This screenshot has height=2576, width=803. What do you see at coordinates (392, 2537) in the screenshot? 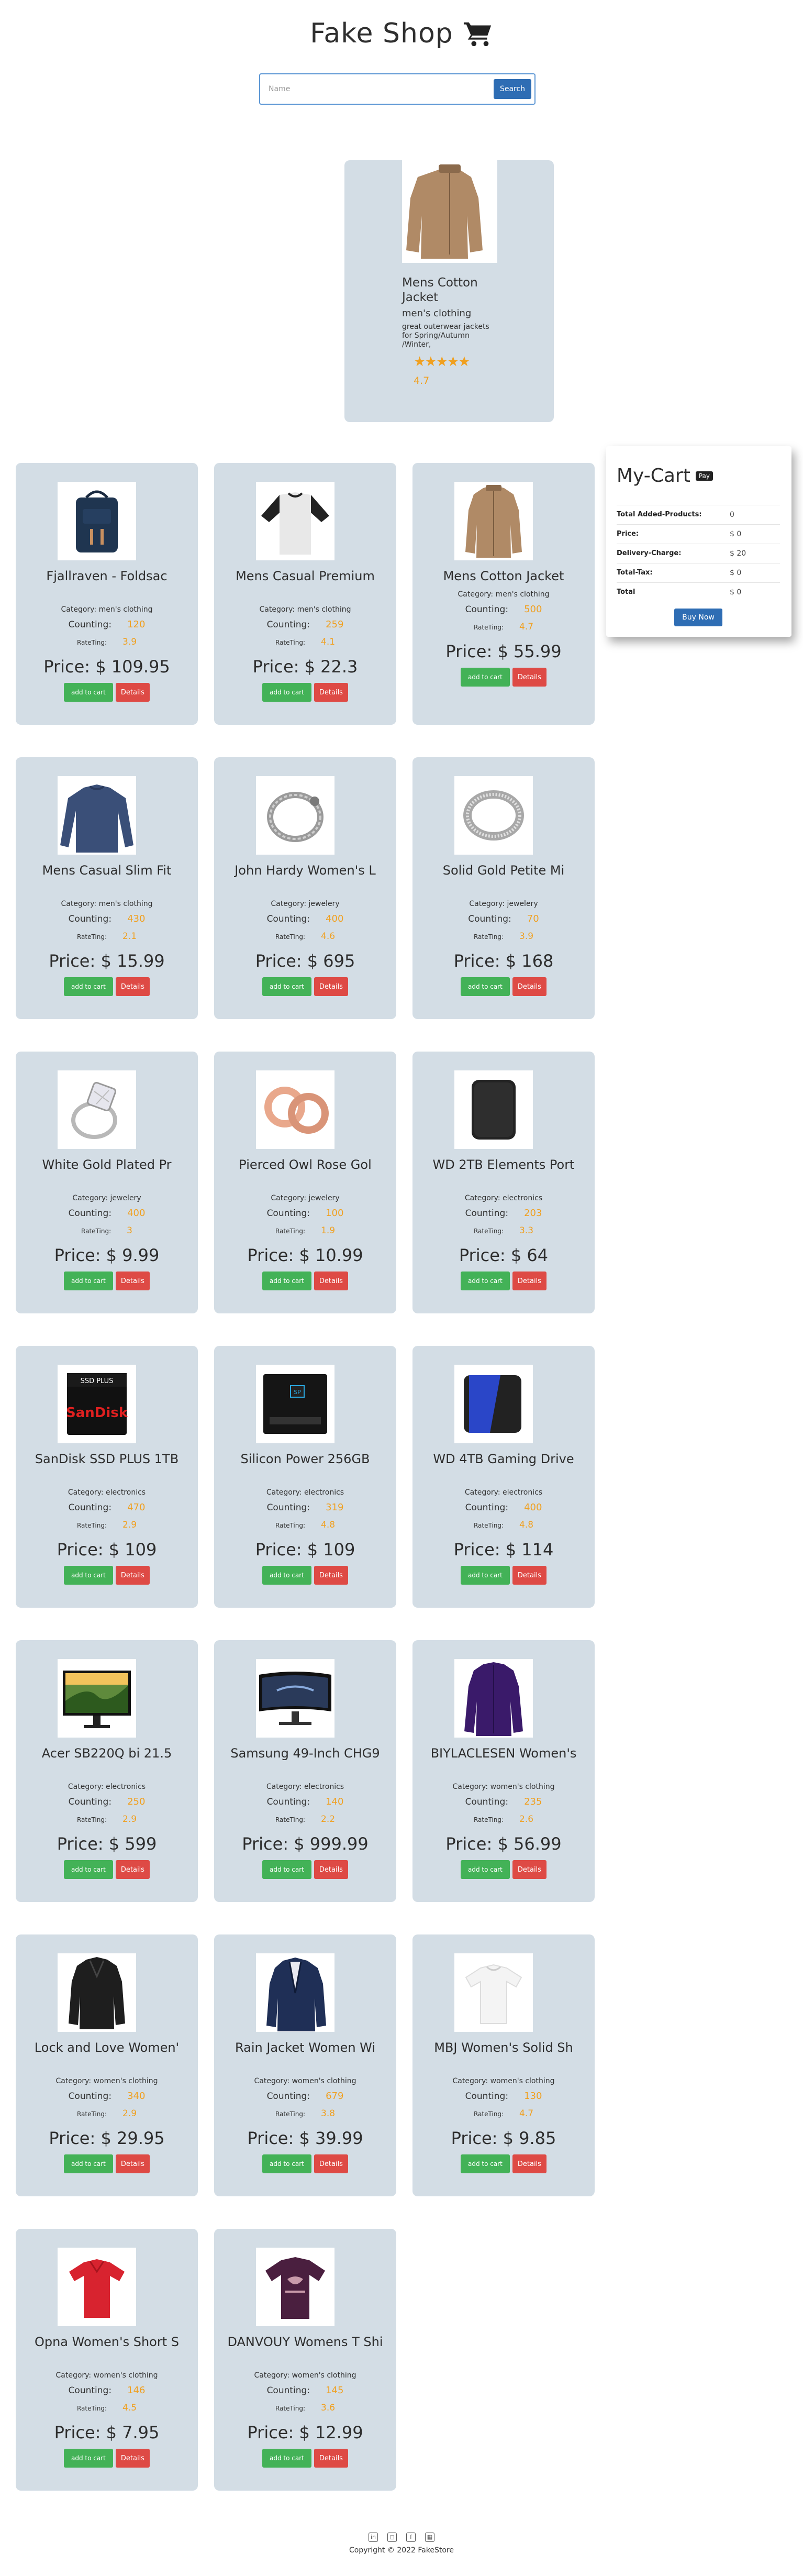
I see `instagram-icon: ◻` at bounding box center [392, 2537].